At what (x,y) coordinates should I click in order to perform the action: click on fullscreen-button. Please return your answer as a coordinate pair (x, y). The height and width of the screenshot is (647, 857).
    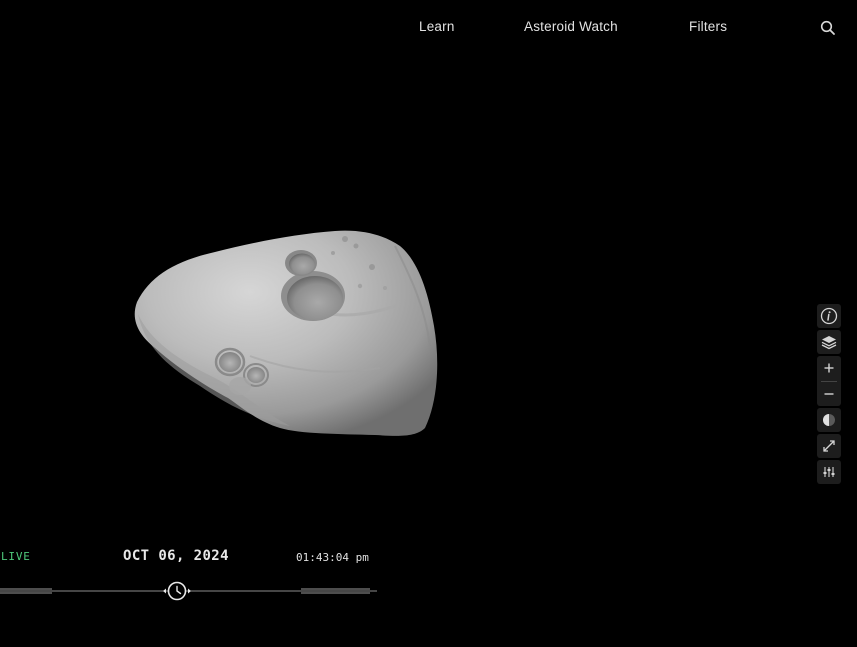
    Looking at the image, I should click on (829, 446).